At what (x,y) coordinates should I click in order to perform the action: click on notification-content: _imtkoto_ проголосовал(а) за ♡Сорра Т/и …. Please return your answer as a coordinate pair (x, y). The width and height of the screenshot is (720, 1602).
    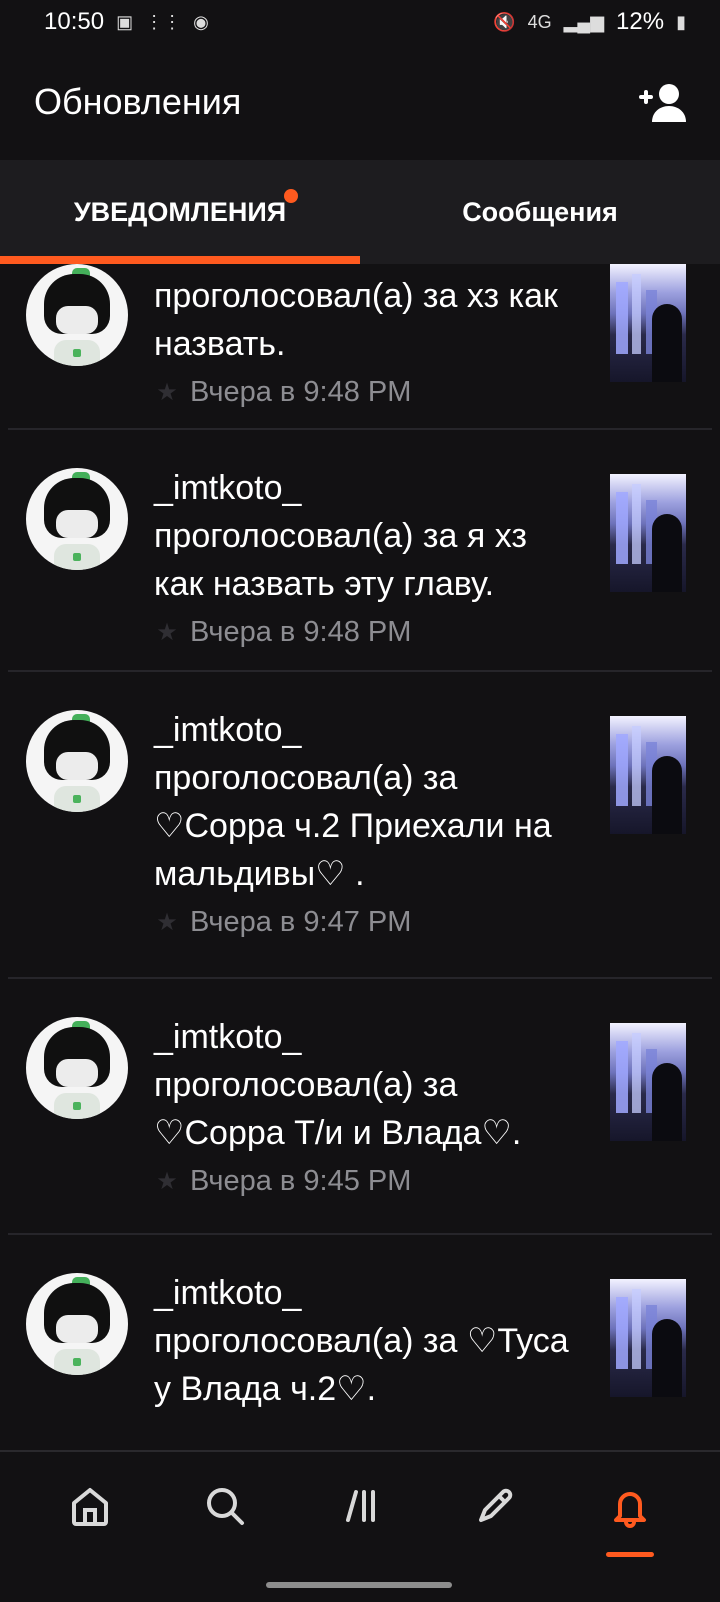
    Looking at the image, I should click on (364, 1105).